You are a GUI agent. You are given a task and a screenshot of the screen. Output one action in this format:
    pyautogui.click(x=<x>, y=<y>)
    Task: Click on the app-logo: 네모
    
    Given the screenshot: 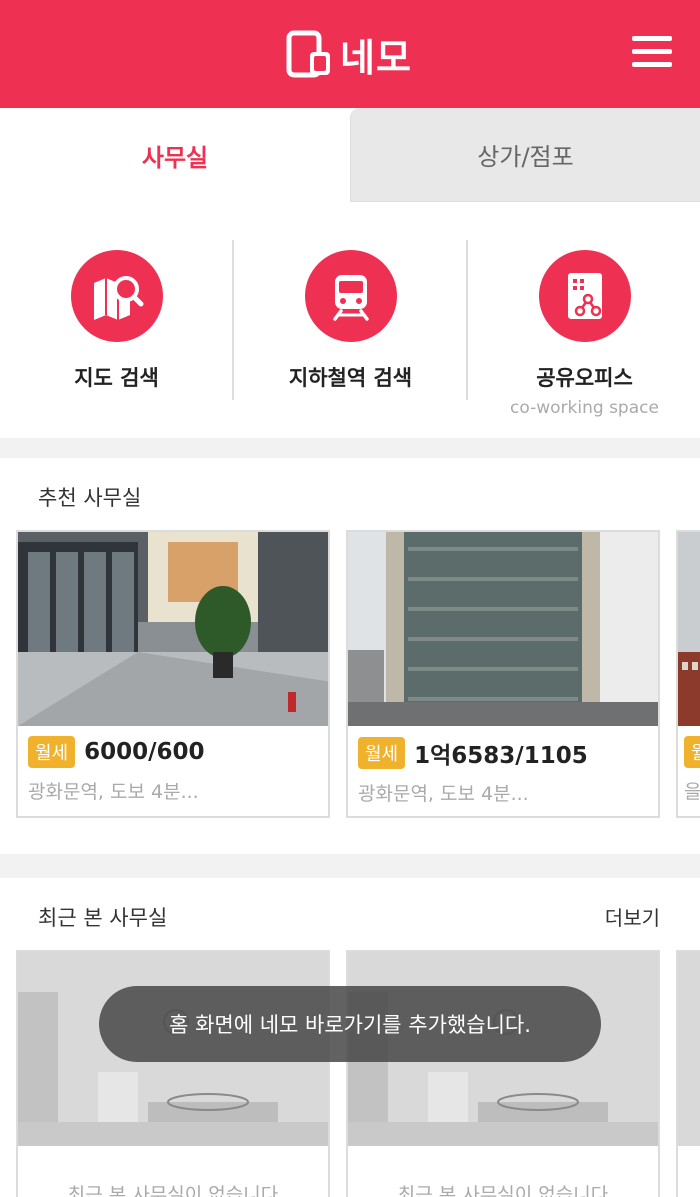 What is the action you would take?
    pyautogui.click(x=349, y=55)
    